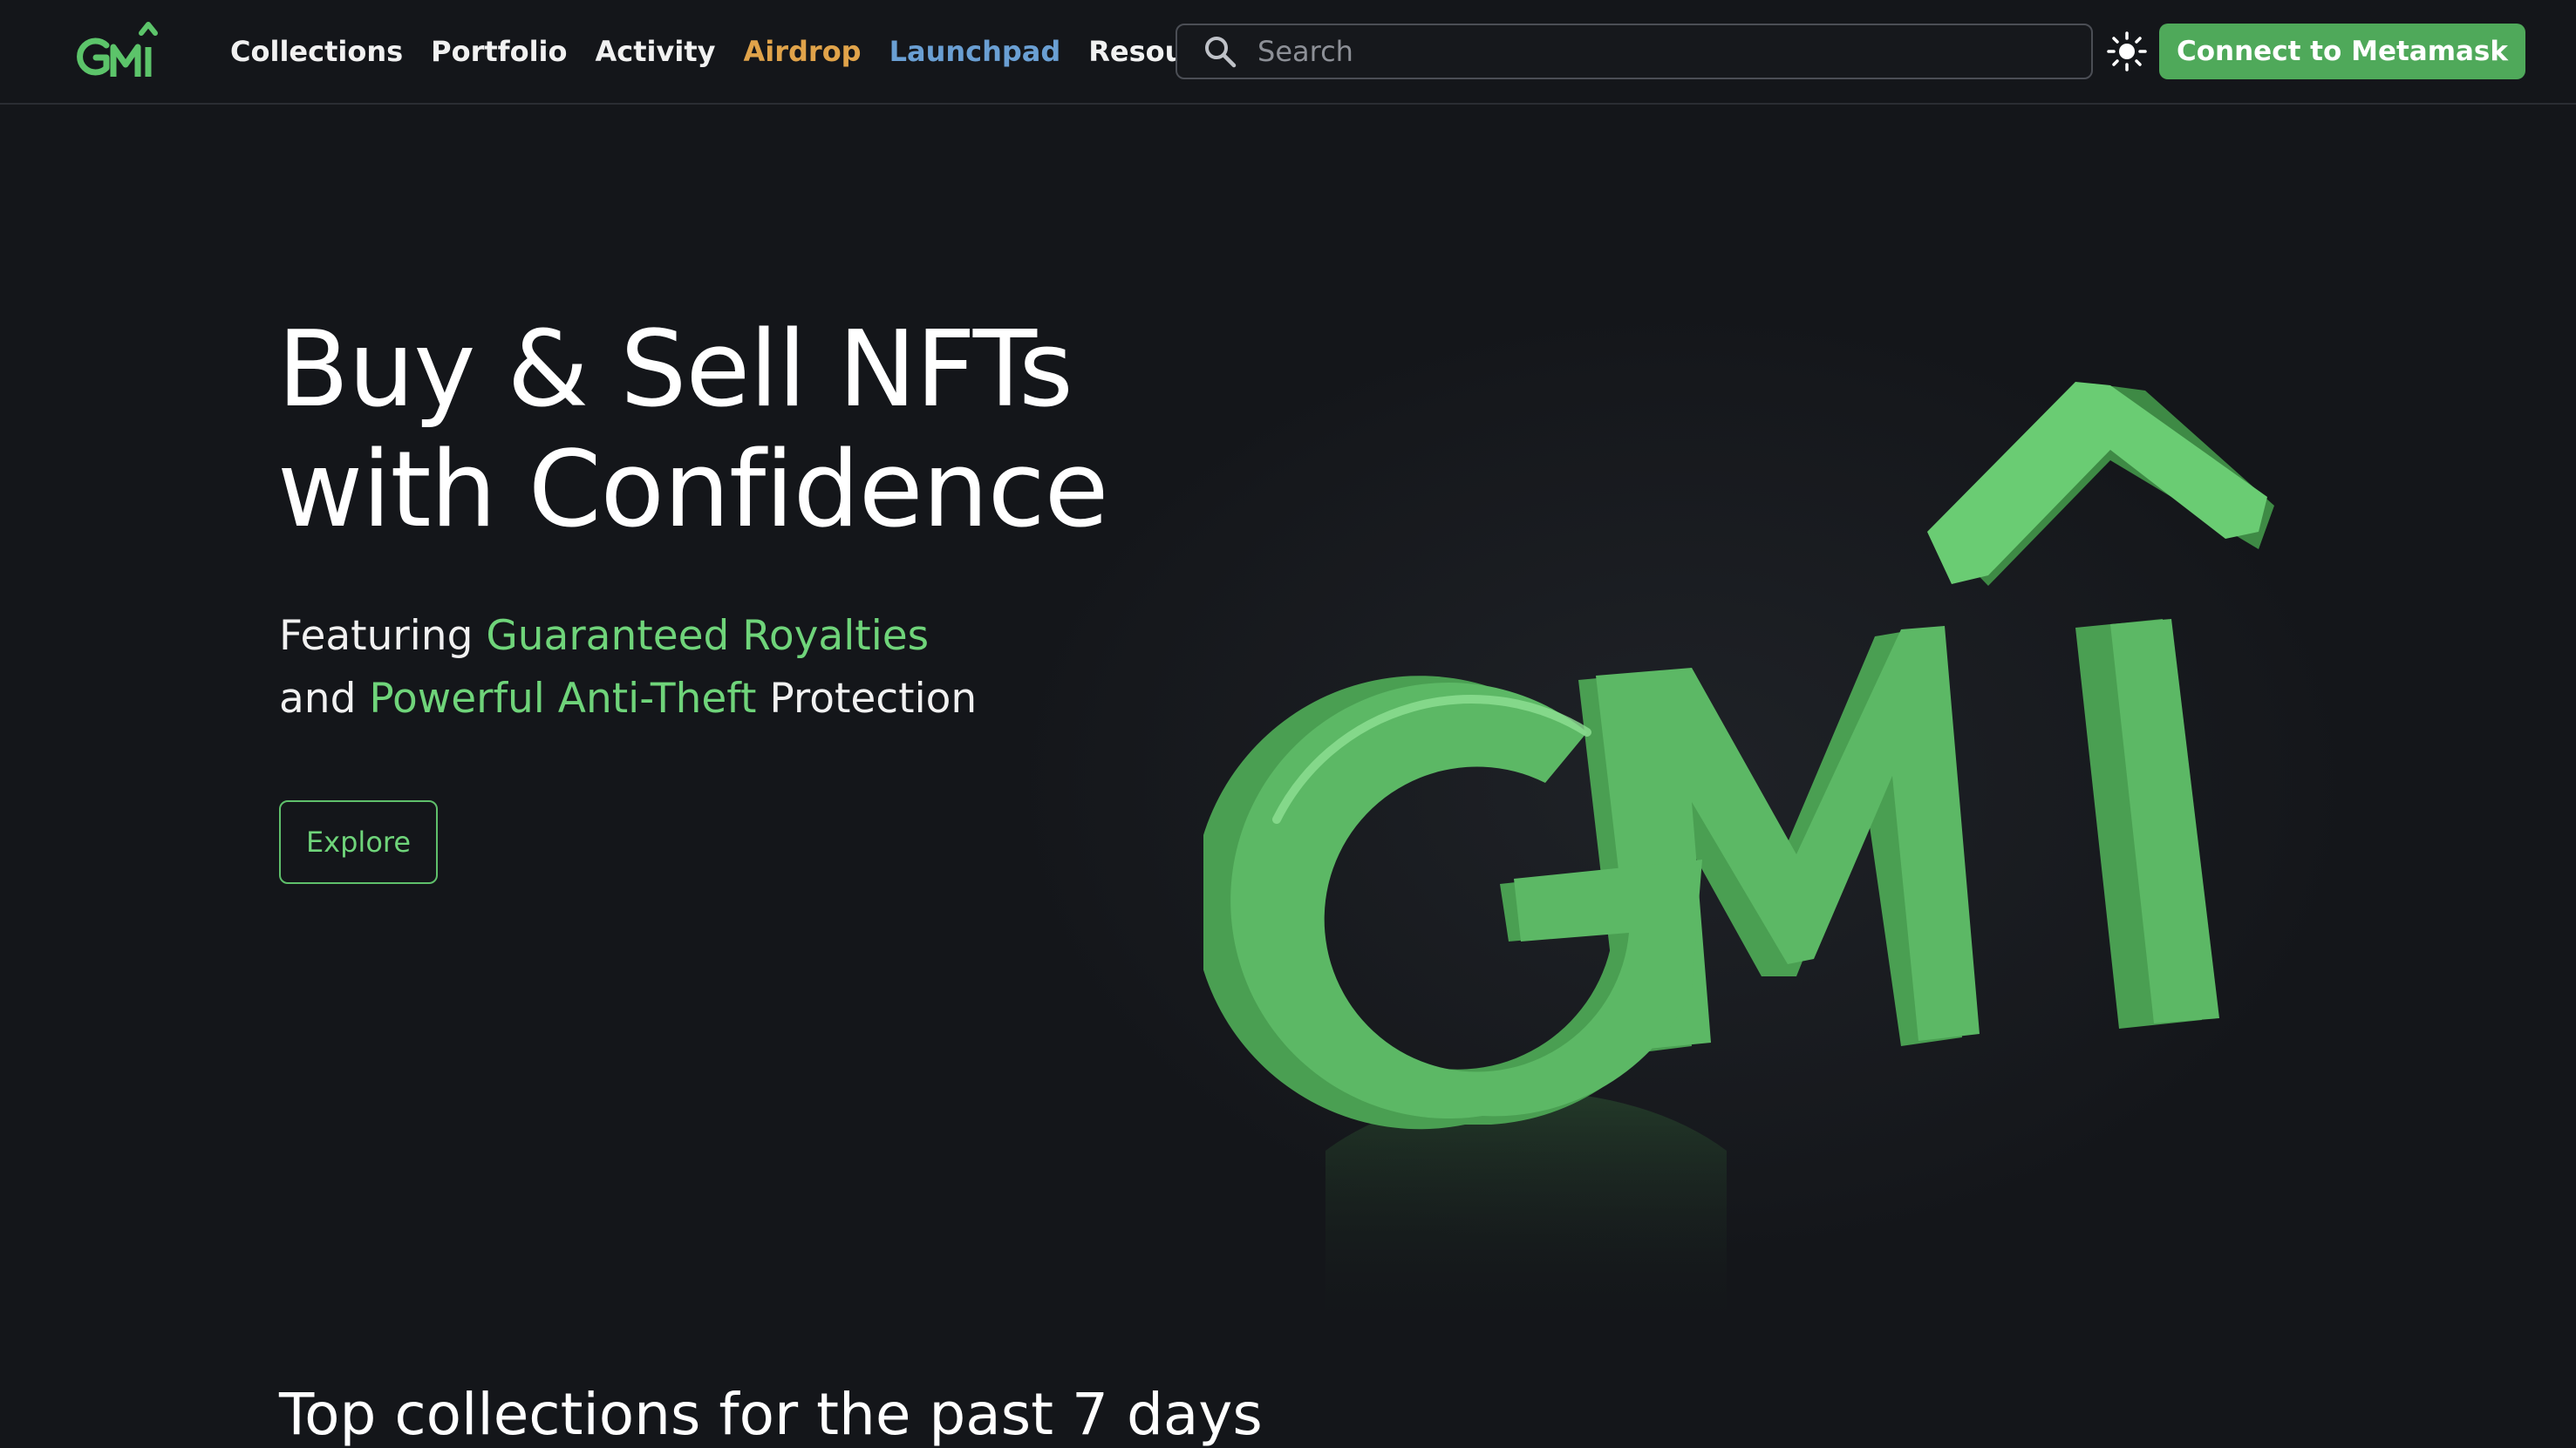 The image size is (2576, 1448). What do you see at coordinates (2127, 51) in the screenshot?
I see `sun-icon` at bounding box center [2127, 51].